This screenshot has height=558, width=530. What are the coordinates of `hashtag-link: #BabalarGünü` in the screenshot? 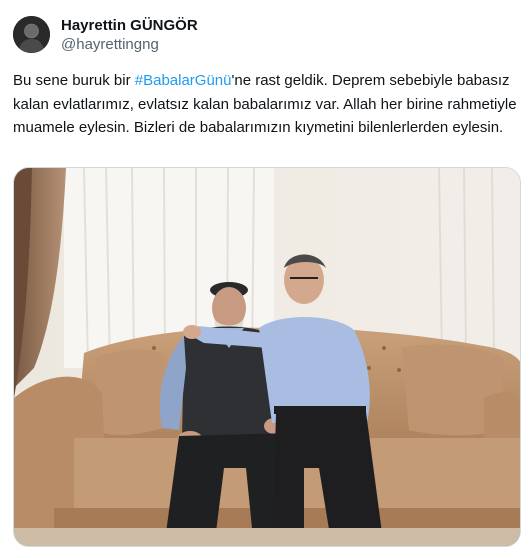 It's located at (183, 80).